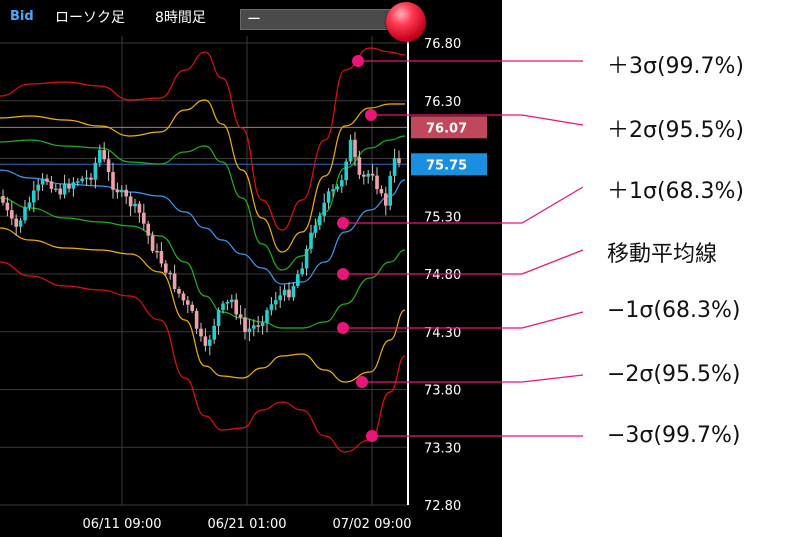  I want to click on annotation-label: ＋3σ(99.7%), so click(675, 66).